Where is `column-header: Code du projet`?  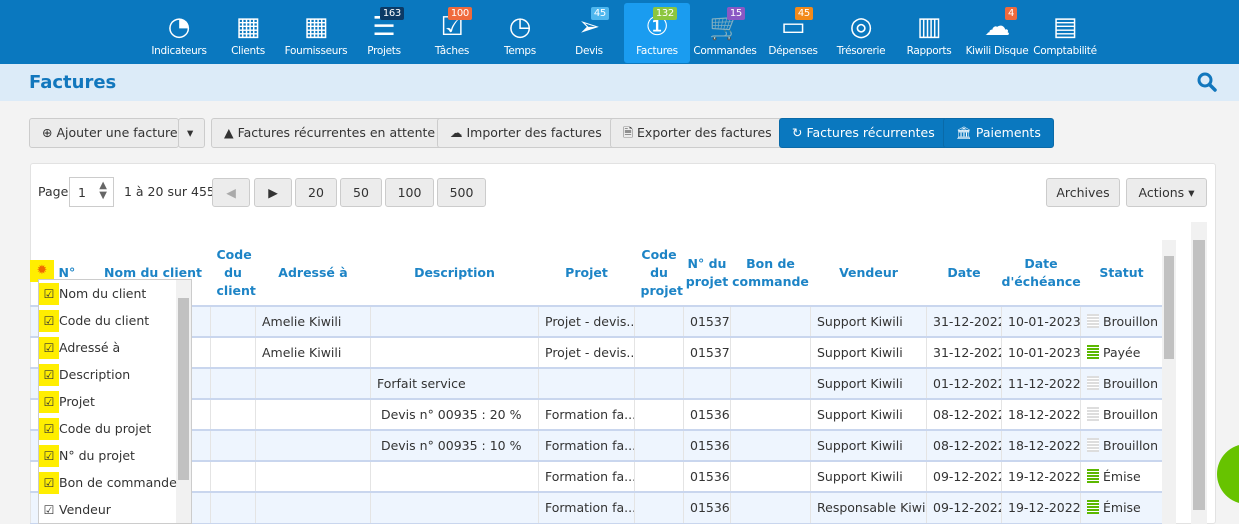
column-header: Code du projet is located at coordinates (659, 273).